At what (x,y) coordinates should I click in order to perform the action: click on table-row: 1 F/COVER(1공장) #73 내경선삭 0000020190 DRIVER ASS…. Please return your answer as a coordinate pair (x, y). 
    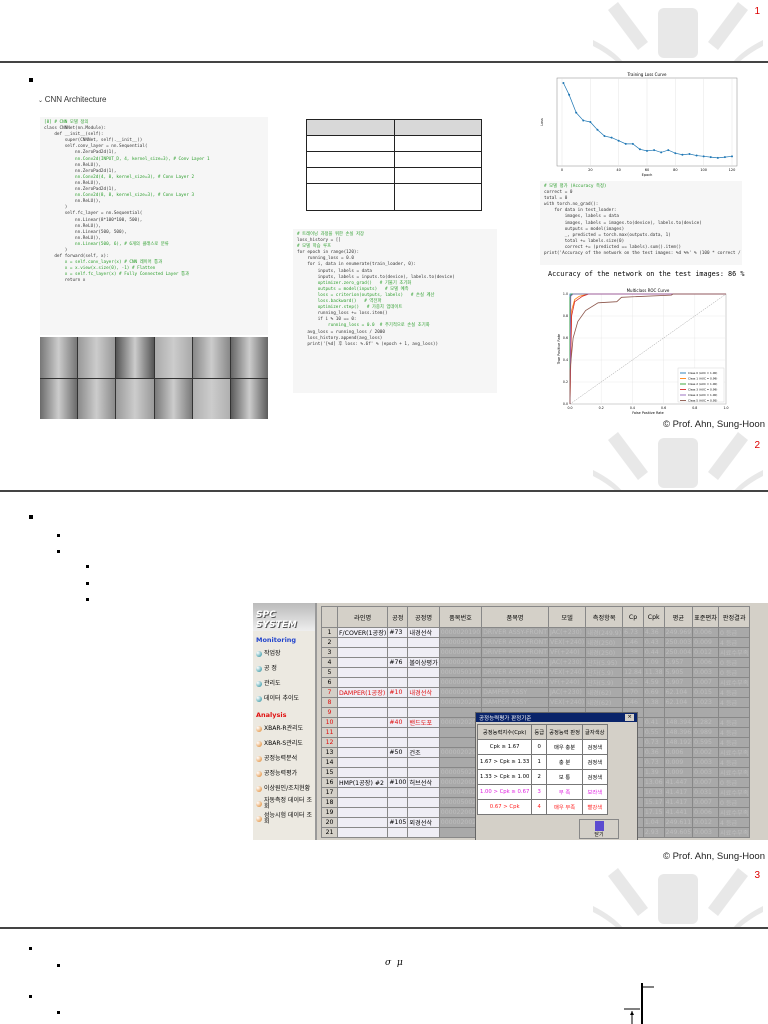
    Looking at the image, I should click on (536, 632).